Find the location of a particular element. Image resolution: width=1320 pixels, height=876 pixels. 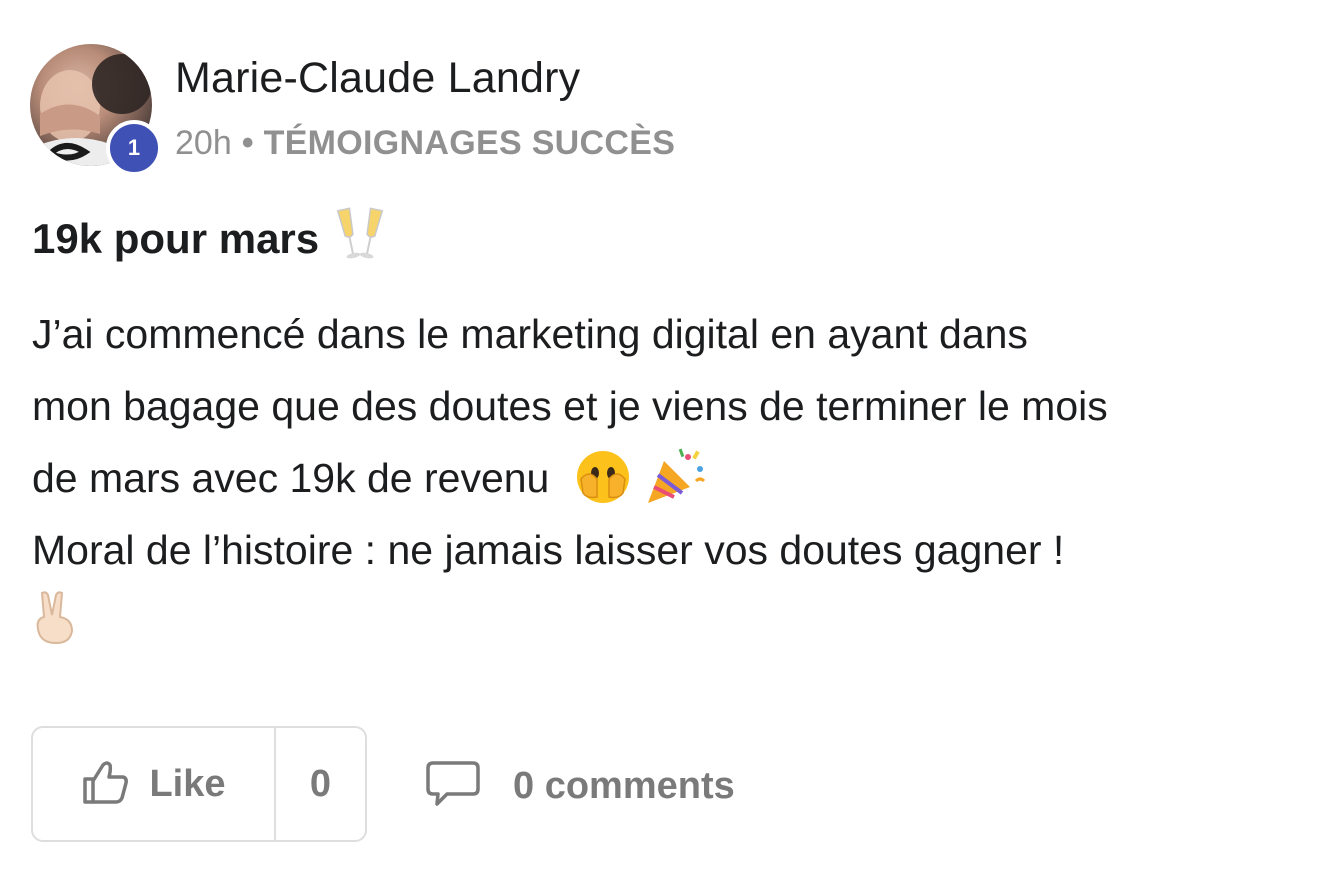

thumbs-up-icon is located at coordinates (105, 784).